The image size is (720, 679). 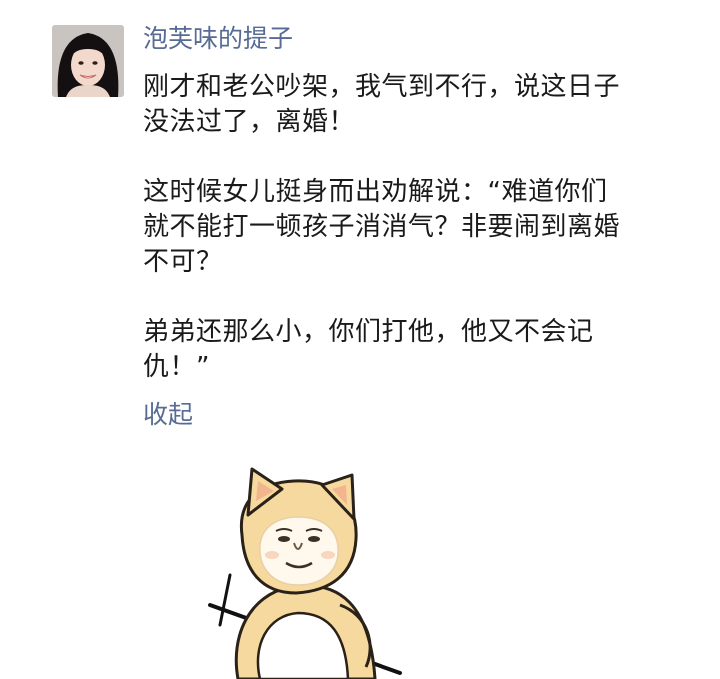 What do you see at coordinates (218, 39) in the screenshot?
I see `username: 泡芙味的提子` at bounding box center [218, 39].